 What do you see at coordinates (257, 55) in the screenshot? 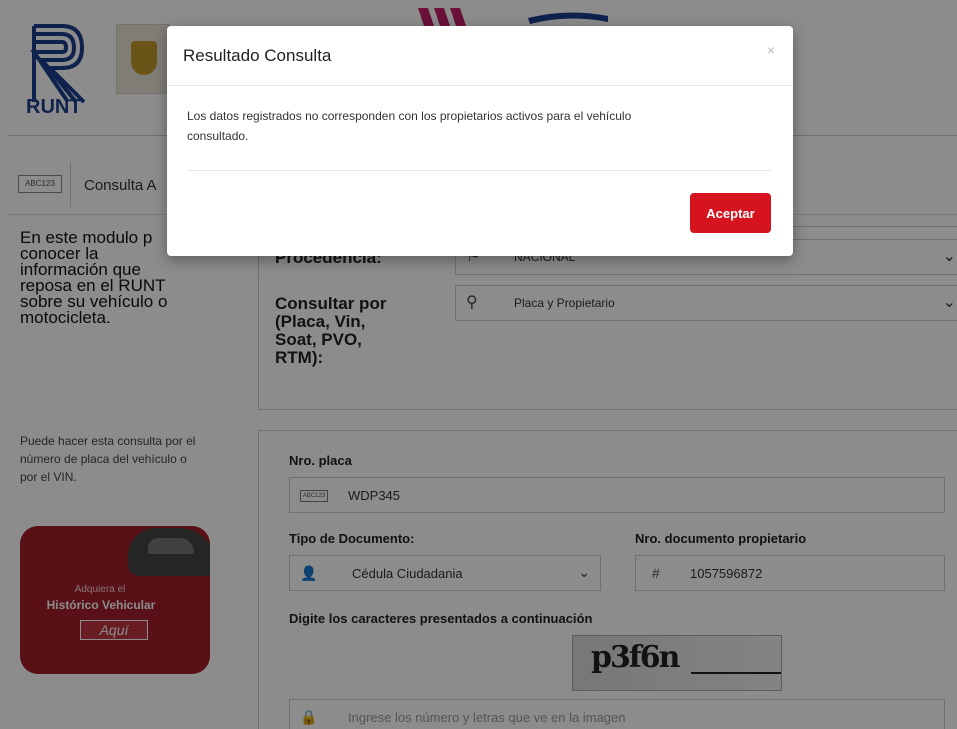
I see `modal-title: Resultado Consulta` at bounding box center [257, 55].